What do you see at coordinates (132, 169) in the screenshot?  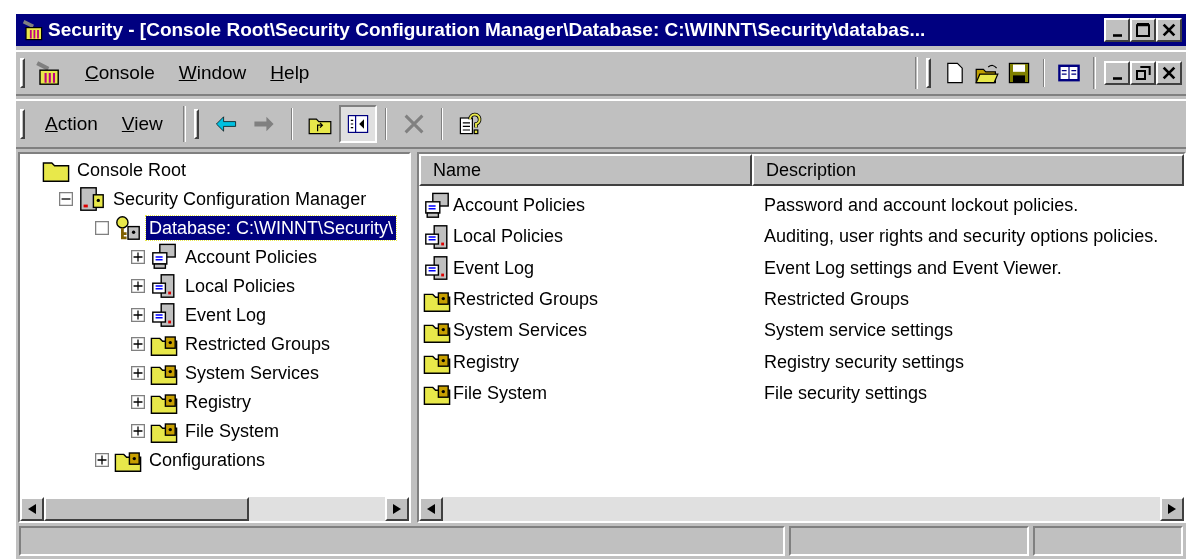 I see `tree-item: Console Root` at bounding box center [132, 169].